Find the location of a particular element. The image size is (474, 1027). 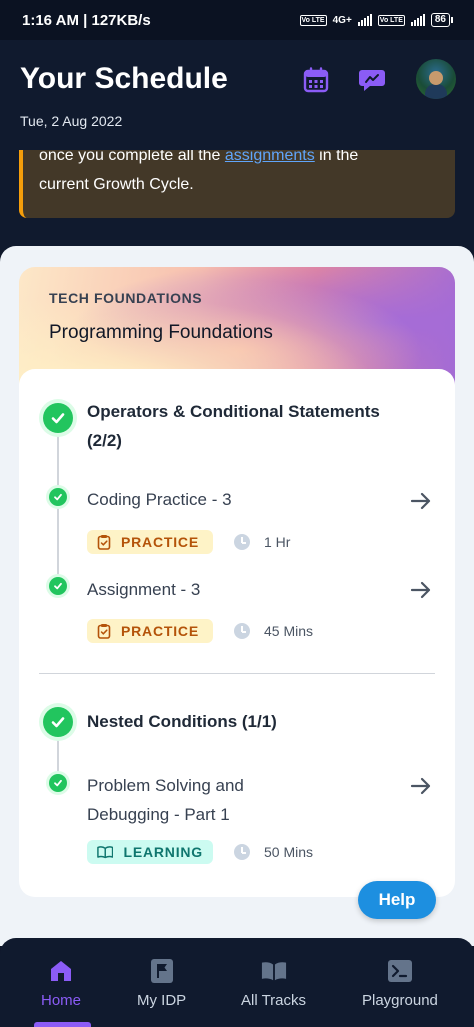

course-kicker: TECH FOUNDATIONS is located at coordinates (126, 298).